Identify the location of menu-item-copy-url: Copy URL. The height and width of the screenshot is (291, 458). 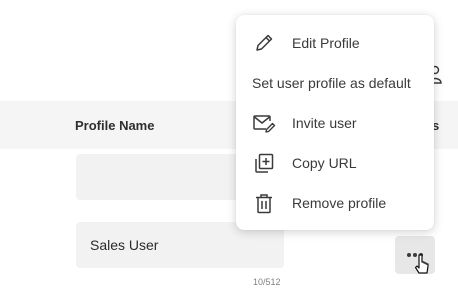
(335, 163).